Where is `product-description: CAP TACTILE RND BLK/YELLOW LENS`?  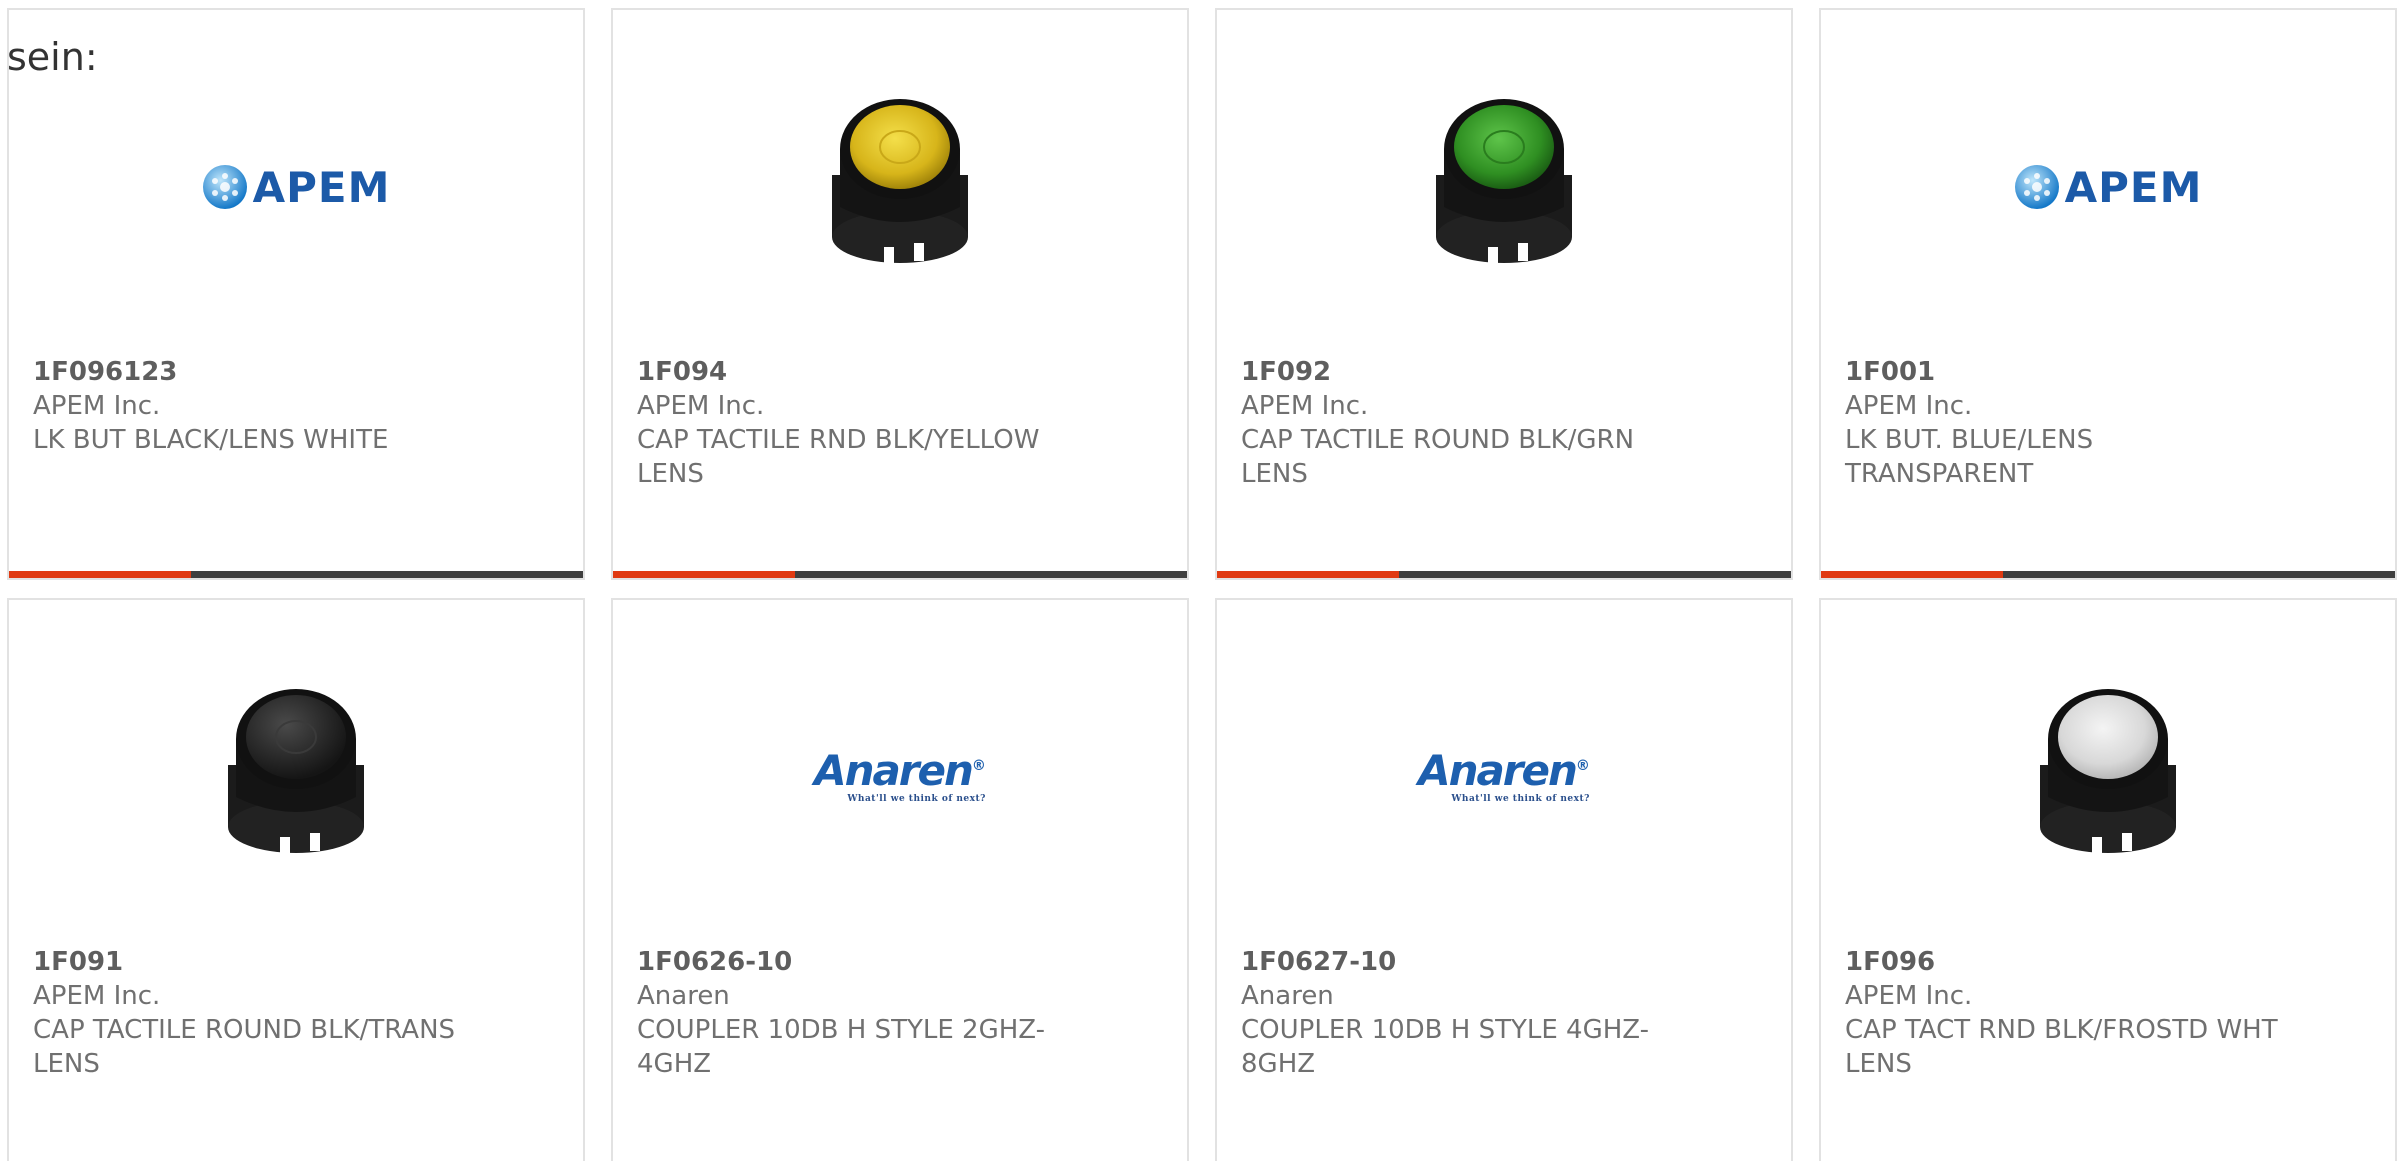
product-description: CAP TACTILE RND BLK/YELLOW LENS is located at coordinates (838, 457).